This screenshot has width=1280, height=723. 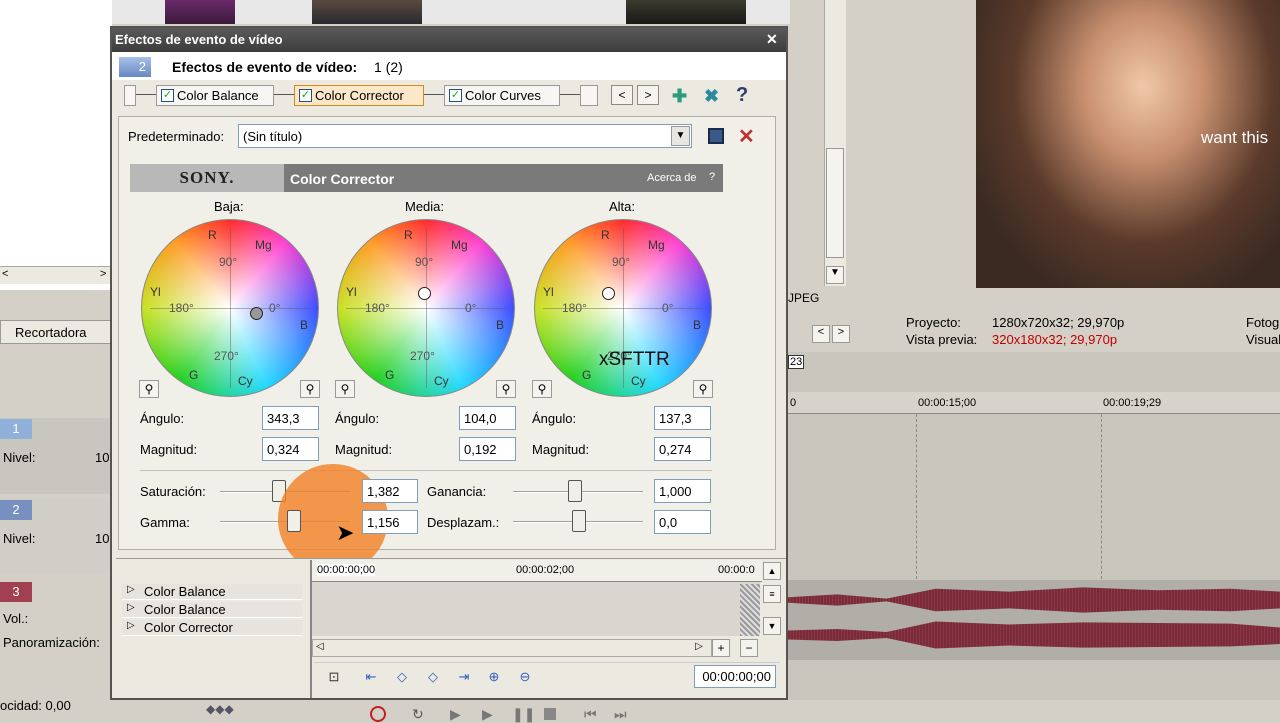 What do you see at coordinates (821, 334) in the screenshot?
I see `nav-prev-icon: <` at bounding box center [821, 334].